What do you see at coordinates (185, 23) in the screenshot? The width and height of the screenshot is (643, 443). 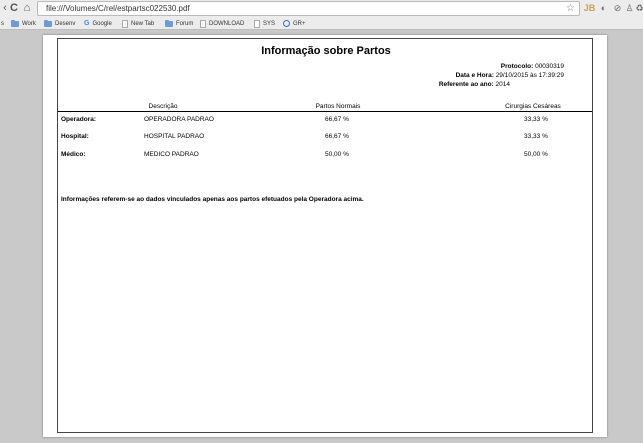 I see `bookmark-label: Forum` at bounding box center [185, 23].